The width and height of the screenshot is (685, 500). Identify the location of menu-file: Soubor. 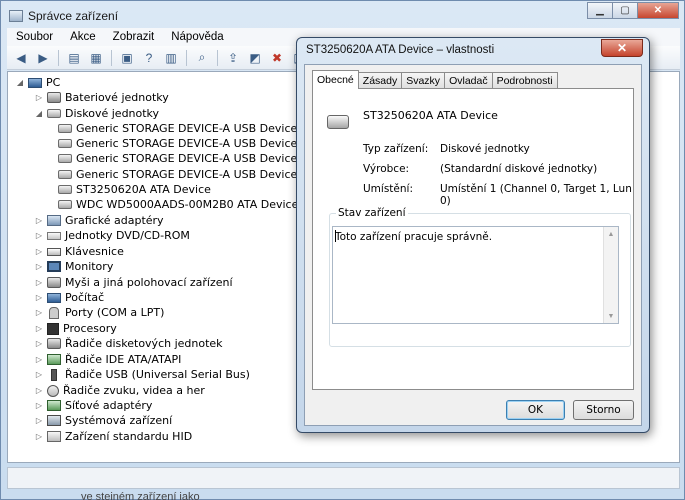
(34, 37).